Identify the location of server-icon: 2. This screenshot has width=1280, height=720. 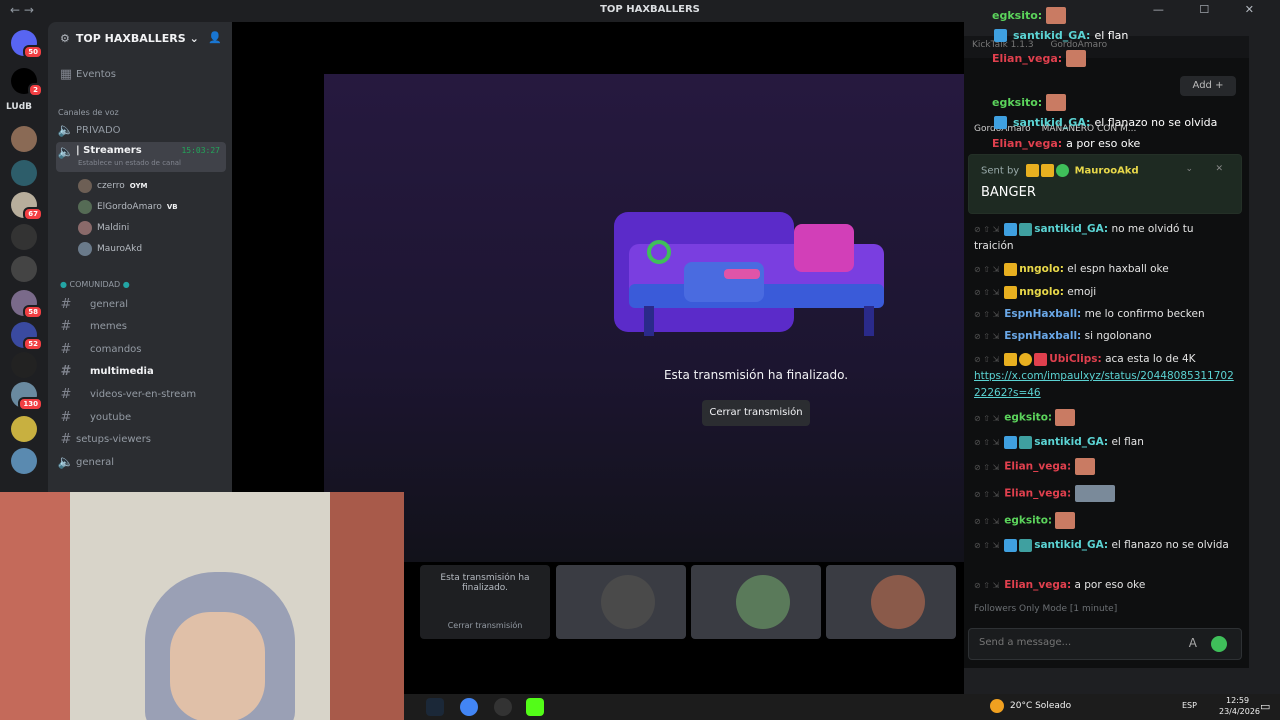
(27, 82).